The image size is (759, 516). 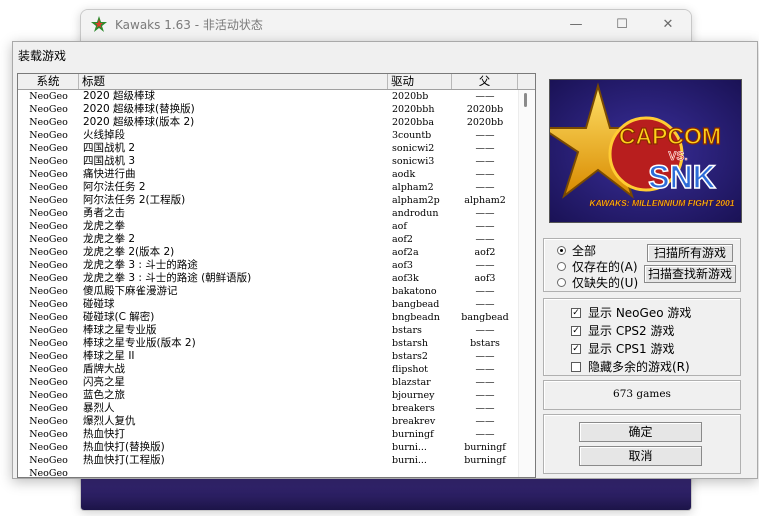 I want to click on main-window-titlebar: Kawaks 1.63 - 非活动状态 — ☐ ✕, so click(x=386, y=24).